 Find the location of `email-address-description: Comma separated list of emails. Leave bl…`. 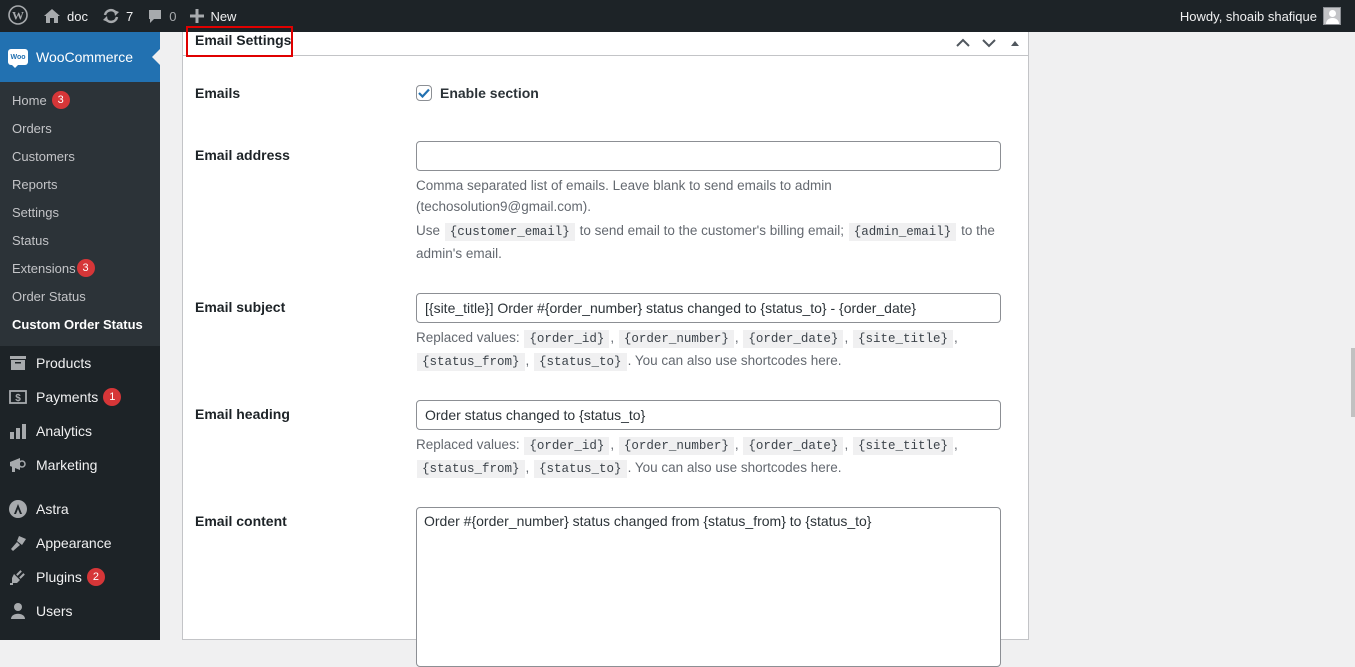

email-address-description: Comma separated list of emails. Leave bl… is located at coordinates (716, 219).